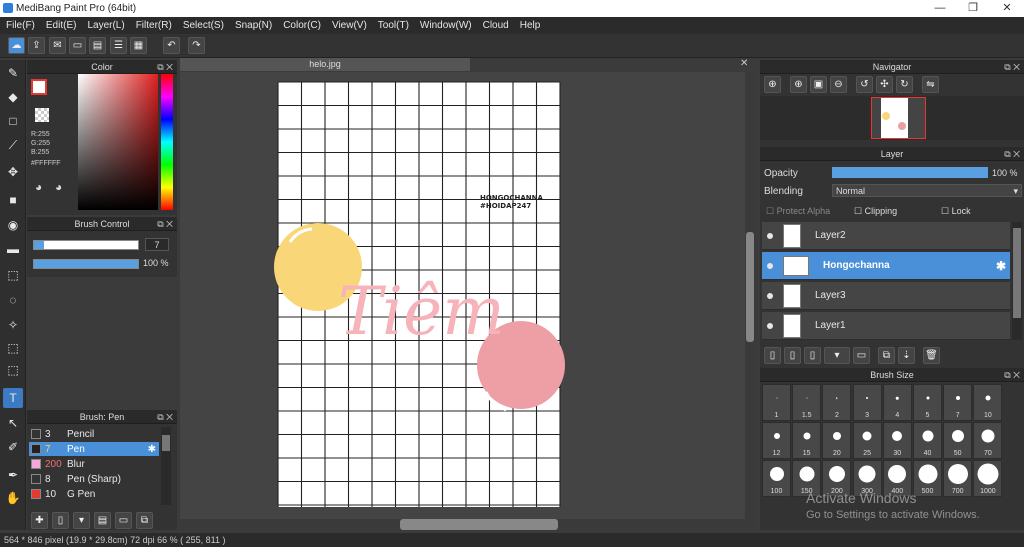  Describe the element at coordinates (42, 115) in the screenshot. I see `transparent-swatch` at that location.